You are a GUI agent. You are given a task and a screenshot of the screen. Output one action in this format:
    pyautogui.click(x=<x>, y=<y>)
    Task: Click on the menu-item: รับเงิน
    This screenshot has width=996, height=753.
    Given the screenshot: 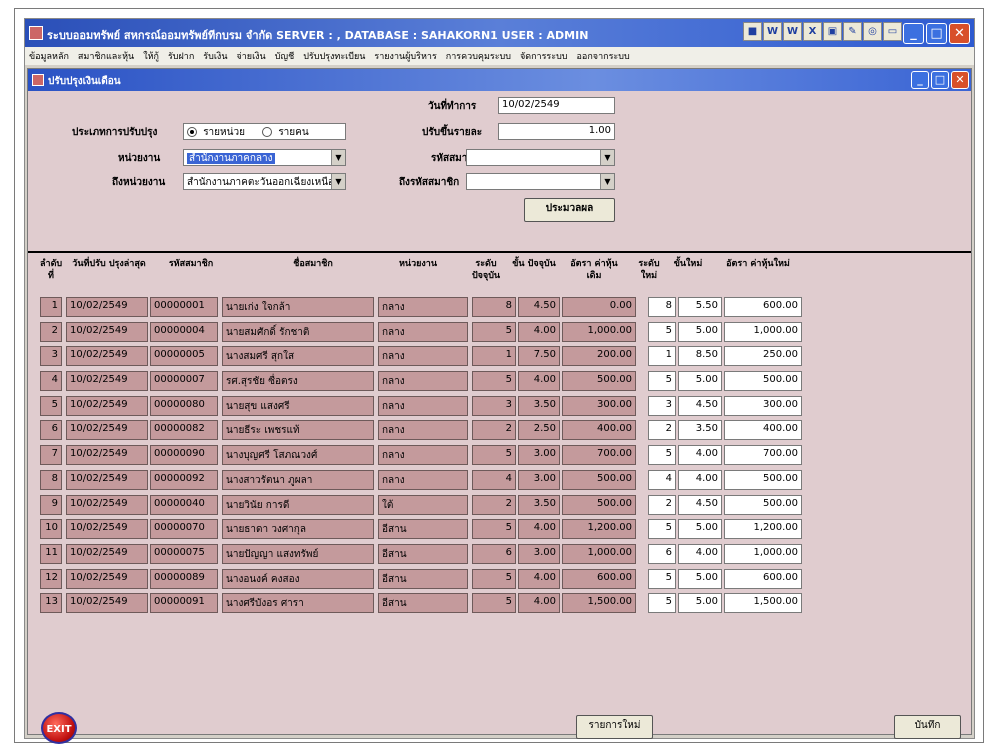 What is the action you would take?
    pyautogui.click(x=215, y=56)
    